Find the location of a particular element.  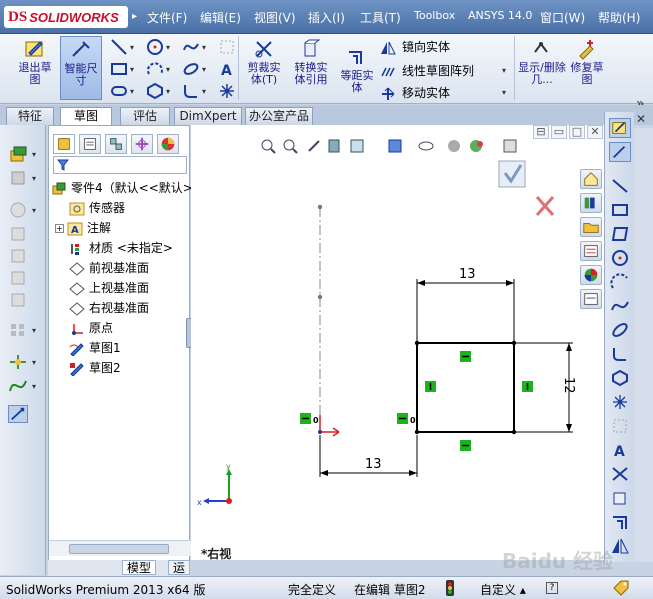

feature-tree-tab-icon is located at coordinates (64, 144).